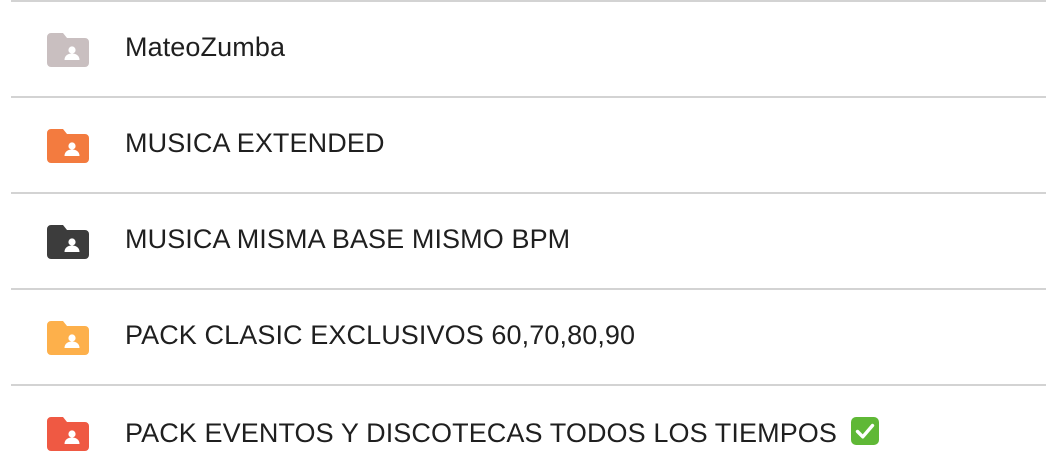  I want to click on folder-name: PACK CLASIC EXCLUSIVOS 60,70,80,90, so click(380, 335).